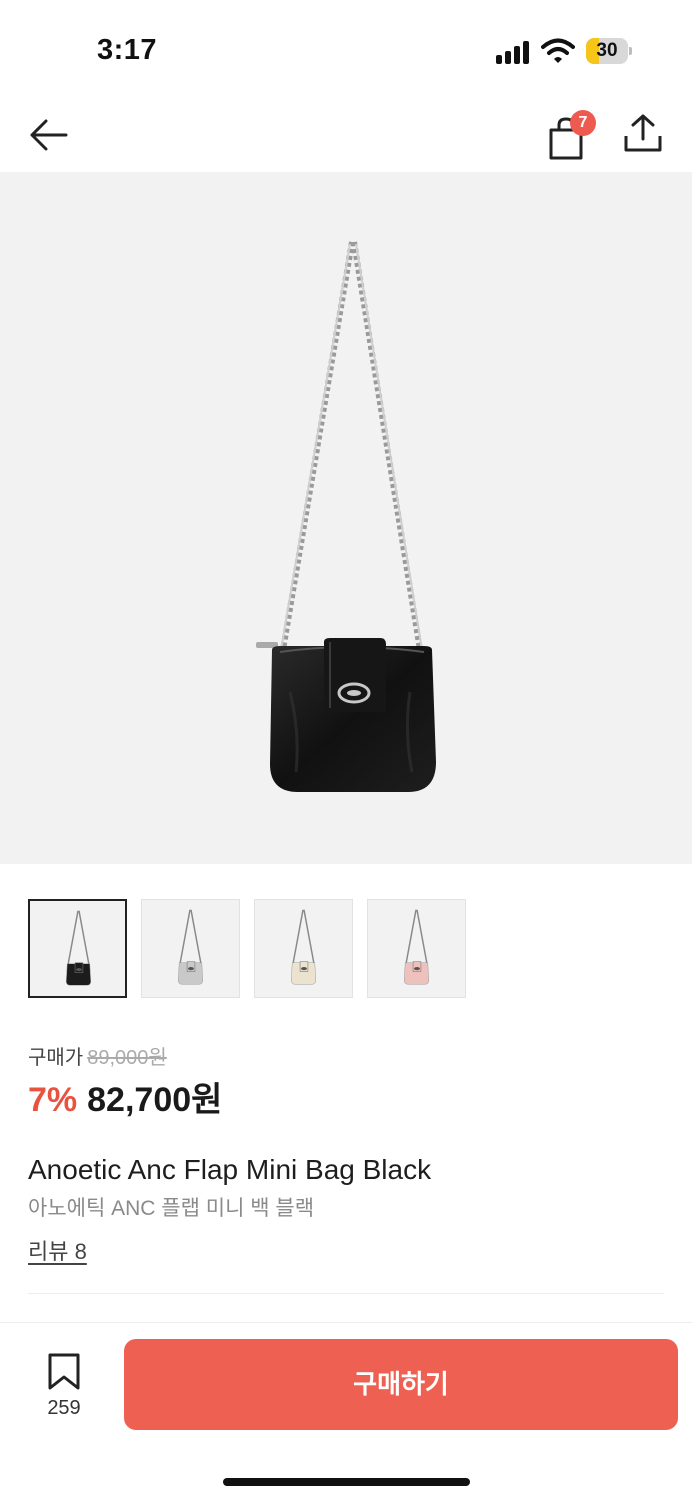 The image size is (692, 1500). What do you see at coordinates (53, 1100) in the screenshot?
I see `discount-rate: 7%` at bounding box center [53, 1100].